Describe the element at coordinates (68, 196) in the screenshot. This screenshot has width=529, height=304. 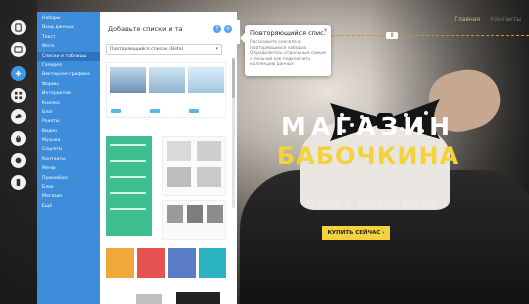
I see `category-item: Магазин` at that location.